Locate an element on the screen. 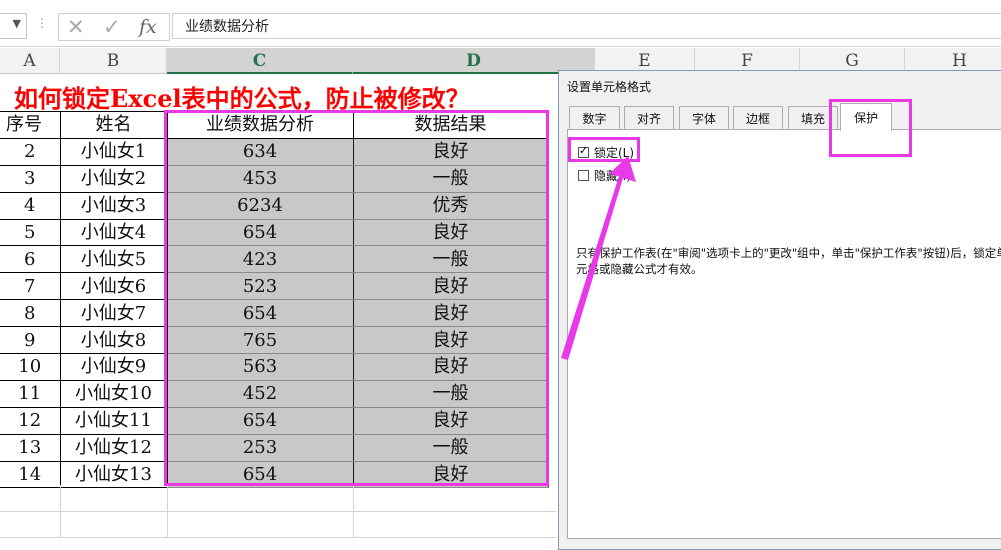  tab-border: 边框 is located at coordinates (758, 118).